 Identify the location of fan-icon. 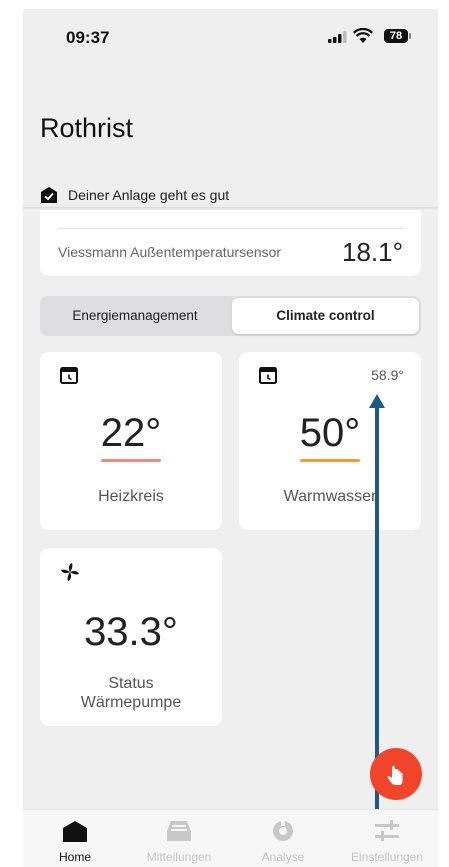
(70, 572).